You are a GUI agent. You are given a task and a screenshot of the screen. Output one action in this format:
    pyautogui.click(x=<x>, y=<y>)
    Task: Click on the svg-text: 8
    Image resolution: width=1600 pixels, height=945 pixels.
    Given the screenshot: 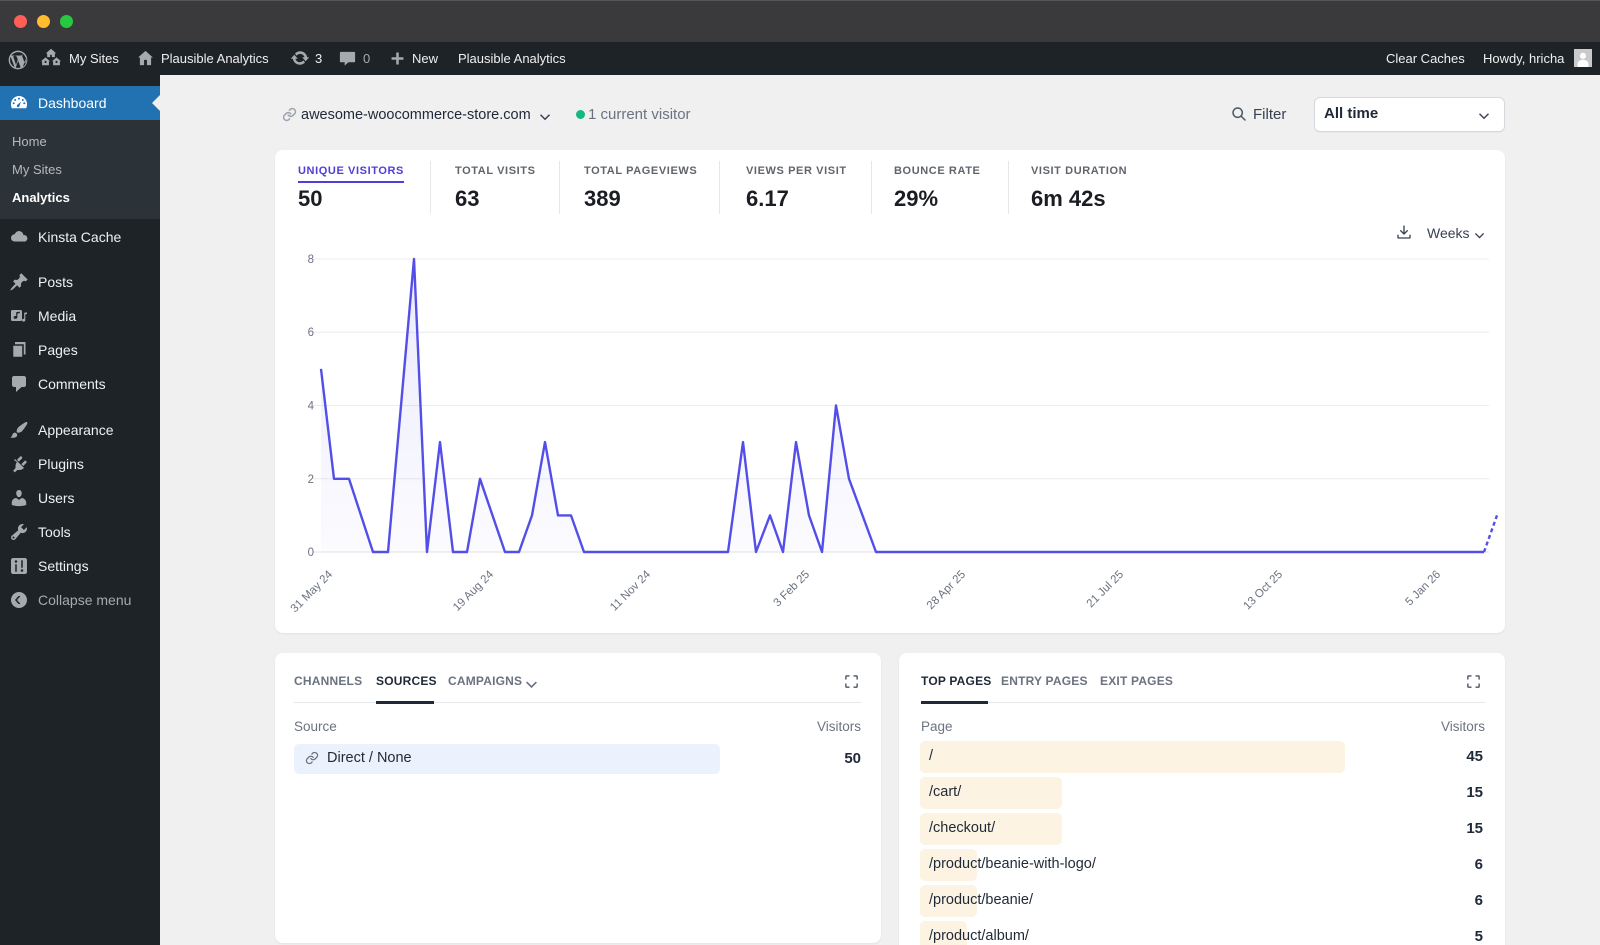 What is the action you would take?
    pyautogui.click(x=311, y=260)
    